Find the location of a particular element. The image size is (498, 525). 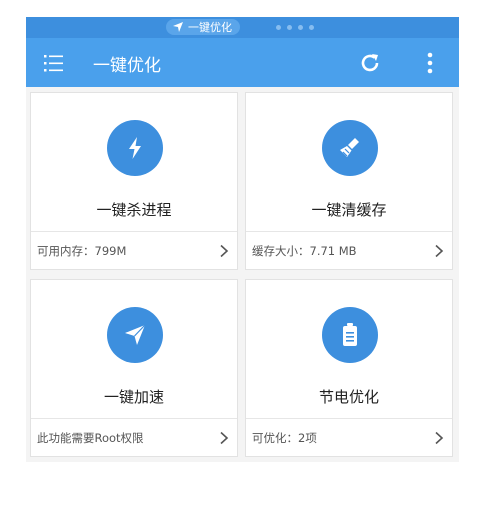

status-bar: 一键优化 is located at coordinates (242, 27).